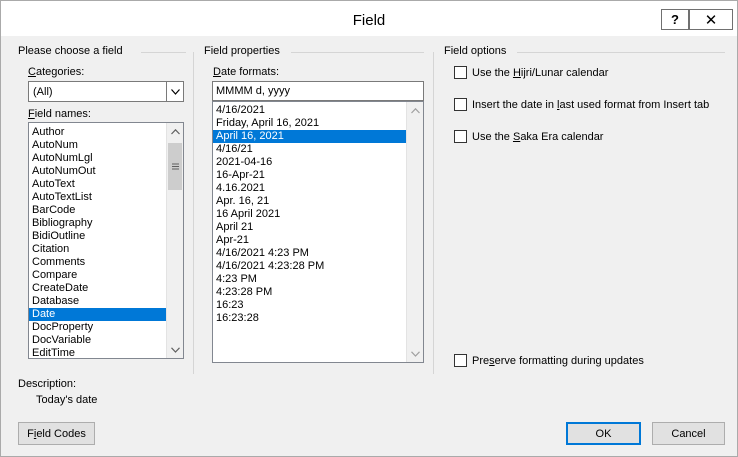  I want to click on field-name-item: EditTime, so click(98, 352).